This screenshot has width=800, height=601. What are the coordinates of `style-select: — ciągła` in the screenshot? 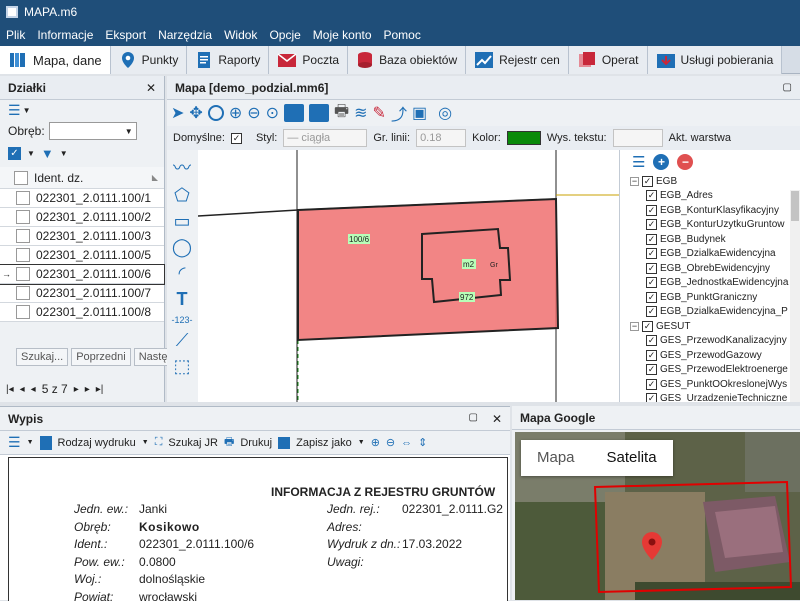 It's located at (325, 138).